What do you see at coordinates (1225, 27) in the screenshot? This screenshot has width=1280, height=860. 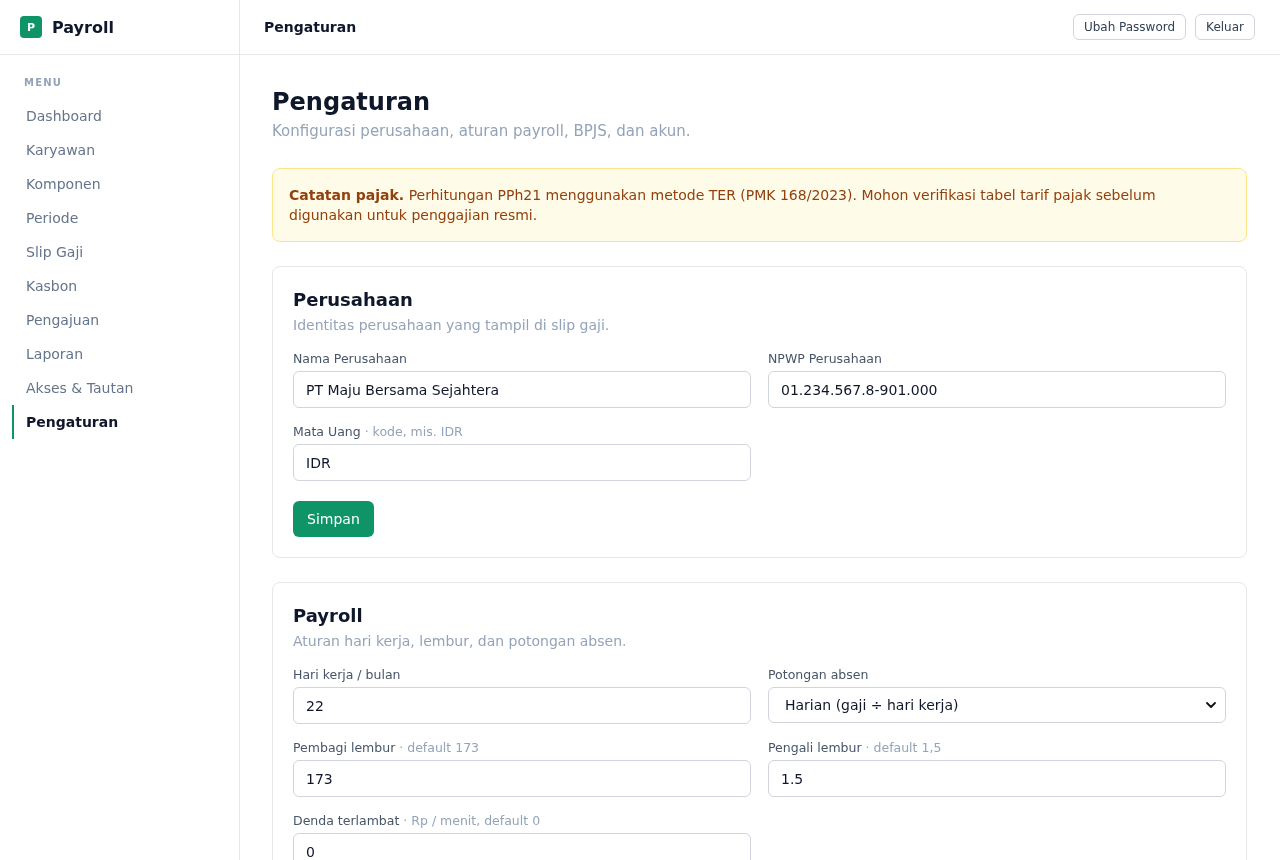 I see `header-button: Keluar` at bounding box center [1225, 27].